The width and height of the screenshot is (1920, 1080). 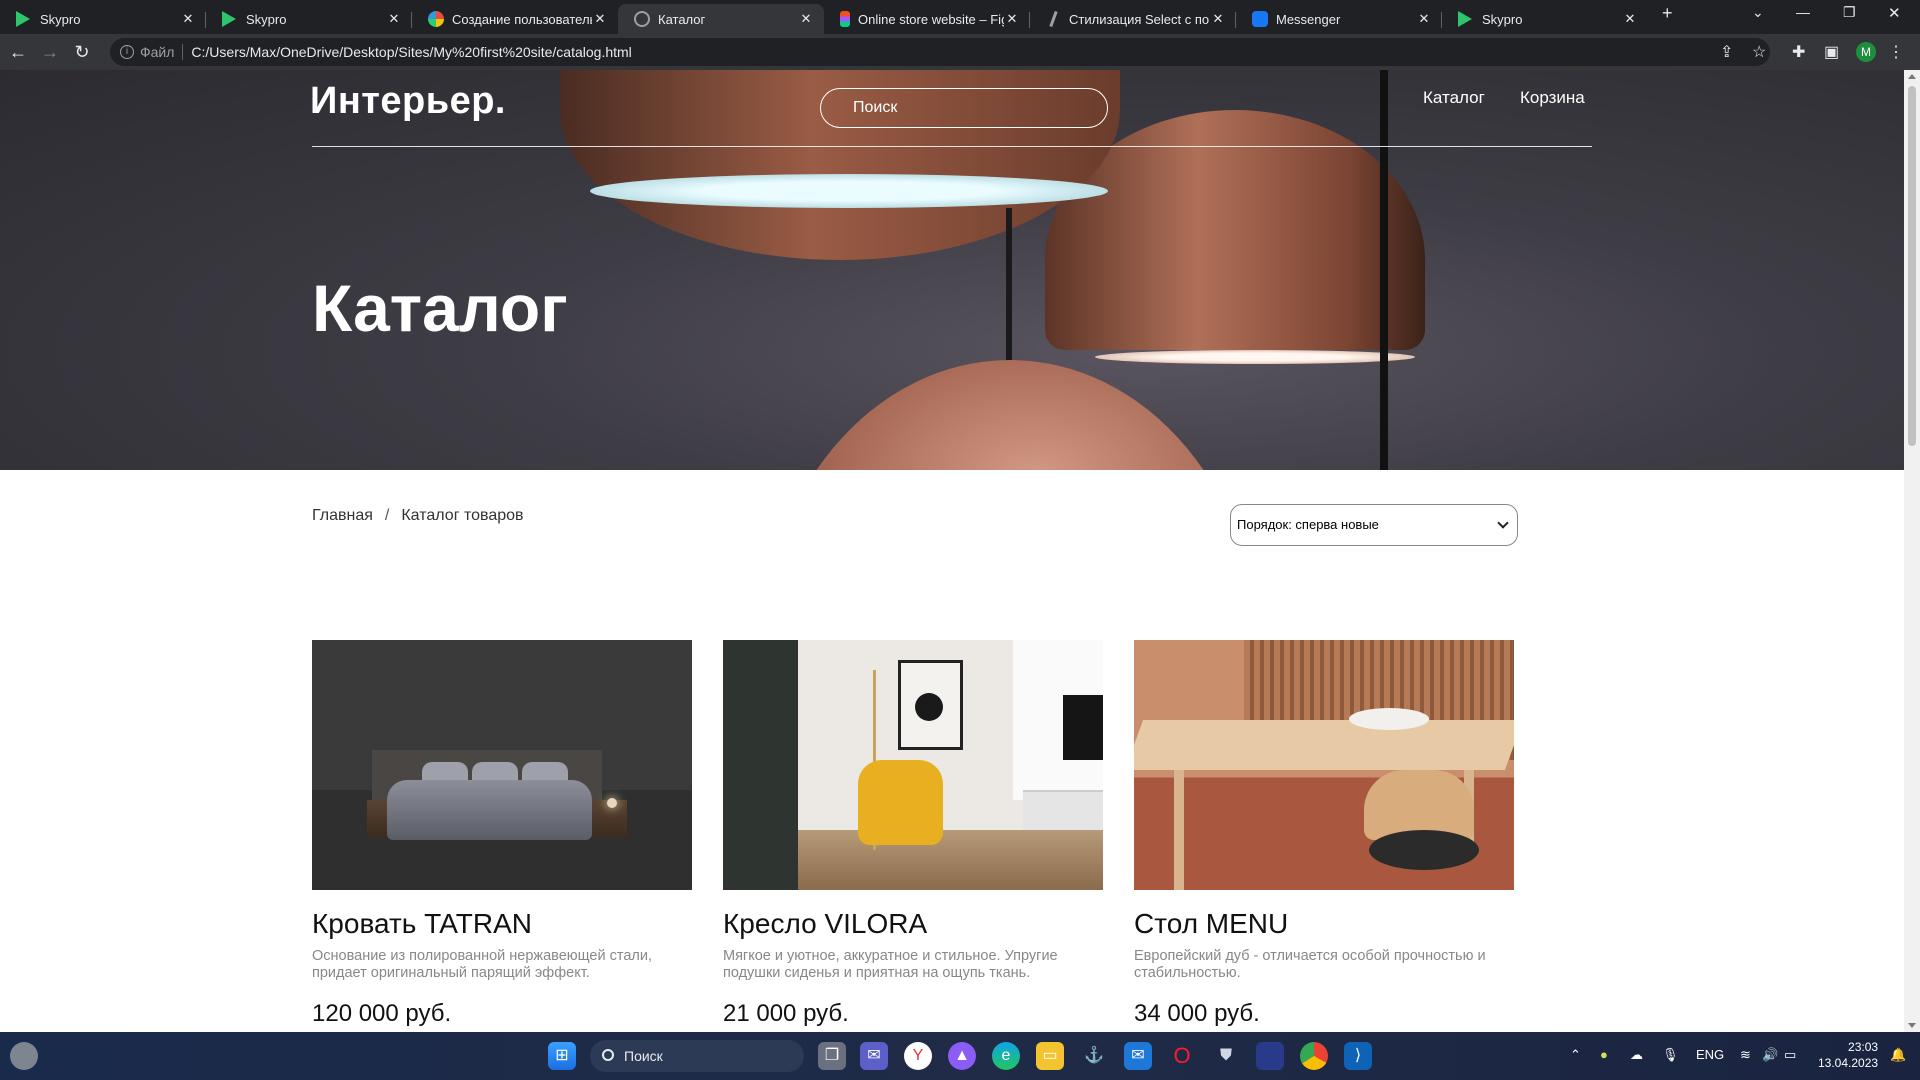 I want to click on product-image-armchair, so click(x=913, y=765).